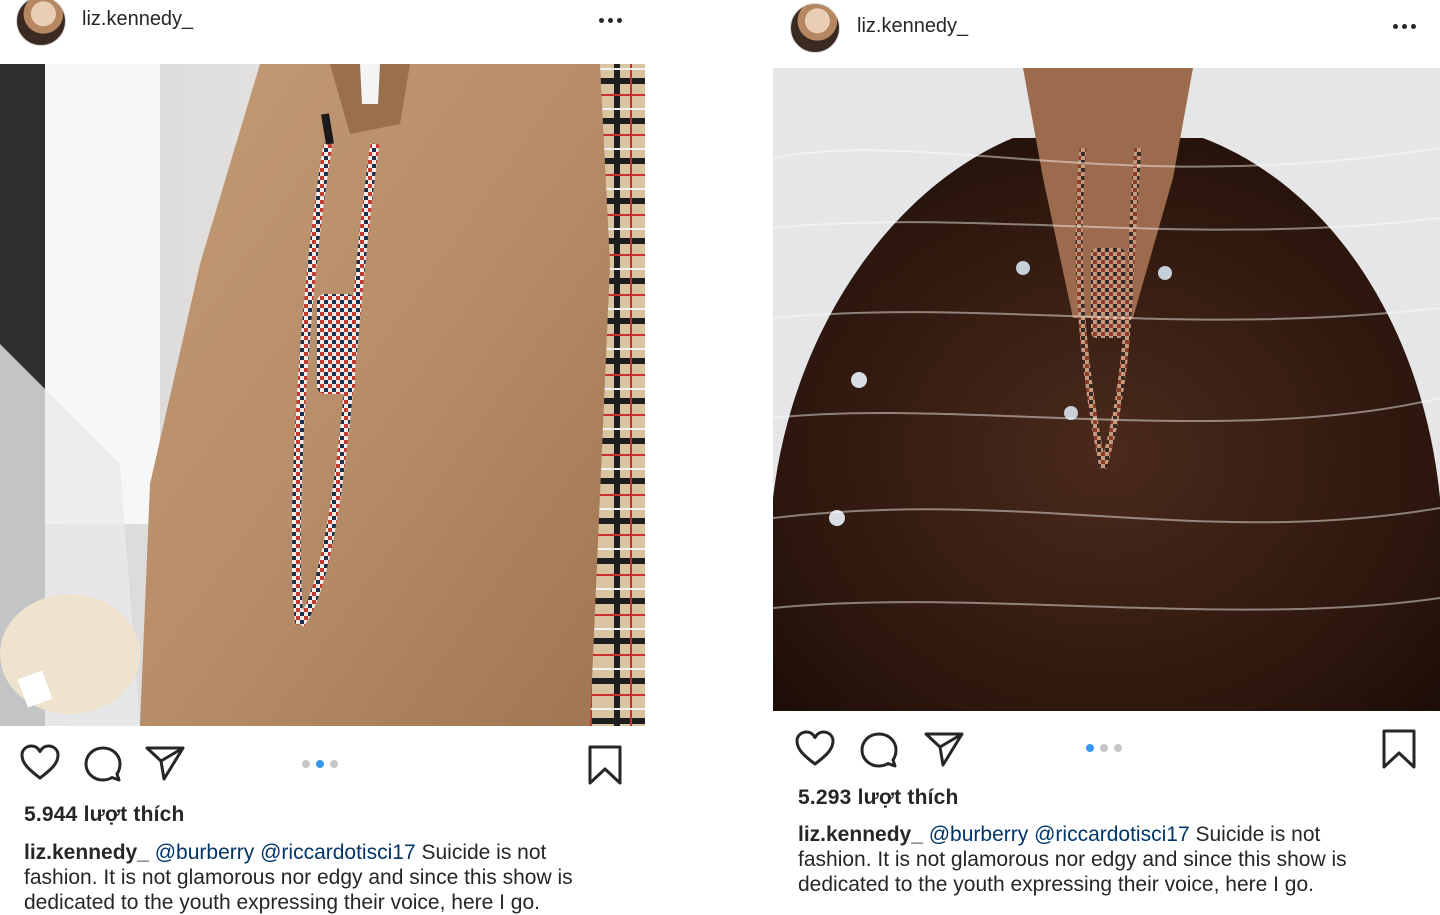  What do you see at coordinates (878, 798) in the screenshot?
I see `likes-count: 5.293 lượt thích` at bounding box center [878, 798].